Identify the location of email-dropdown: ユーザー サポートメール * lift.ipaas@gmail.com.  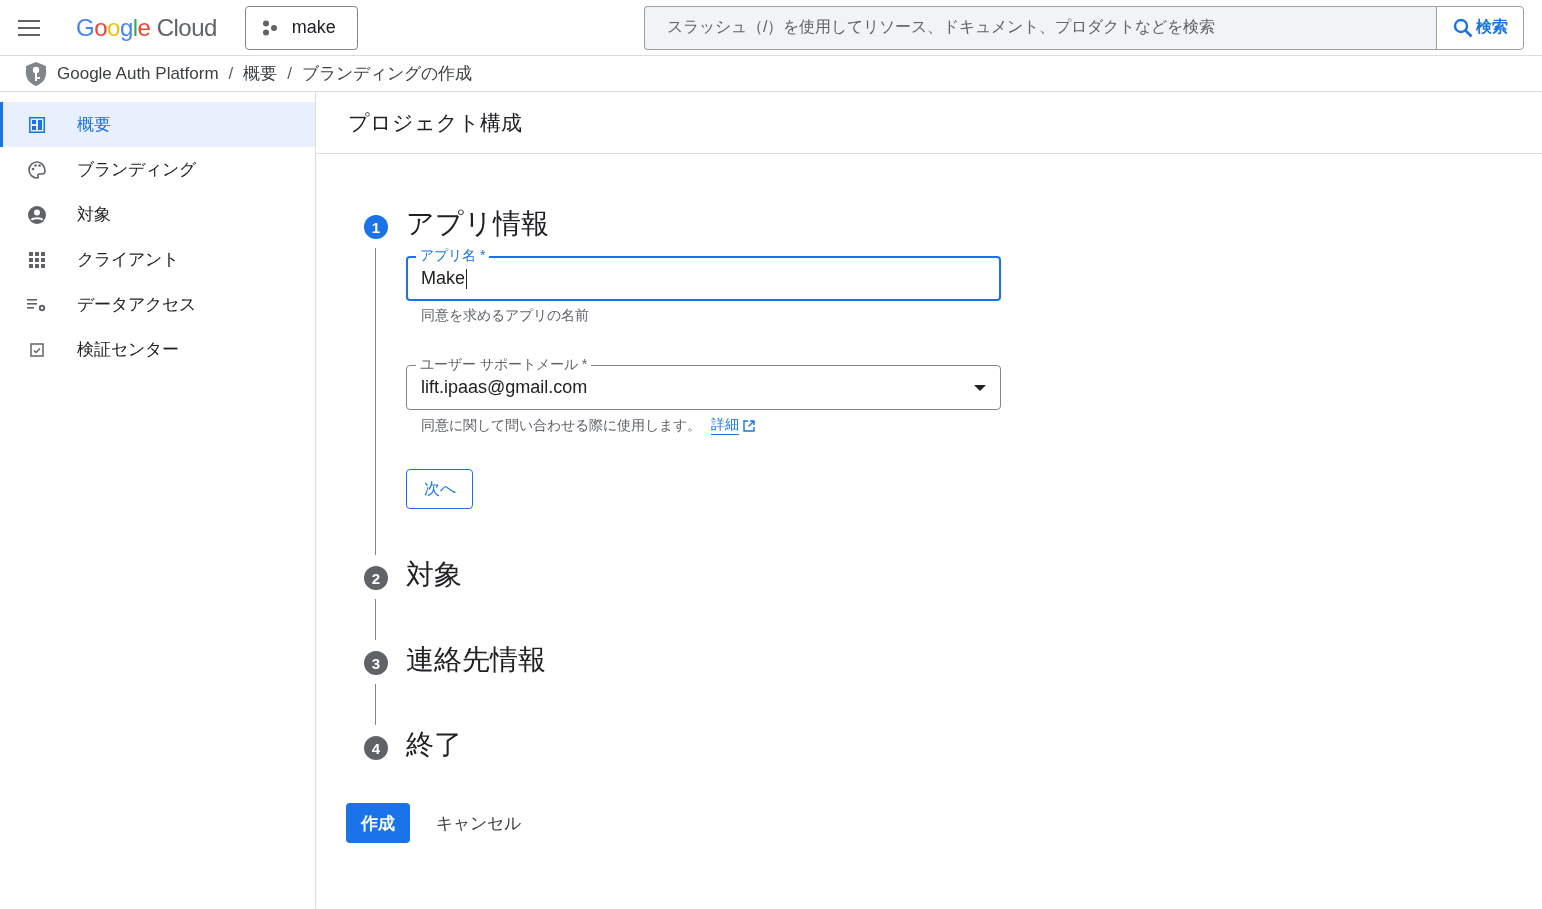
(703, 382).